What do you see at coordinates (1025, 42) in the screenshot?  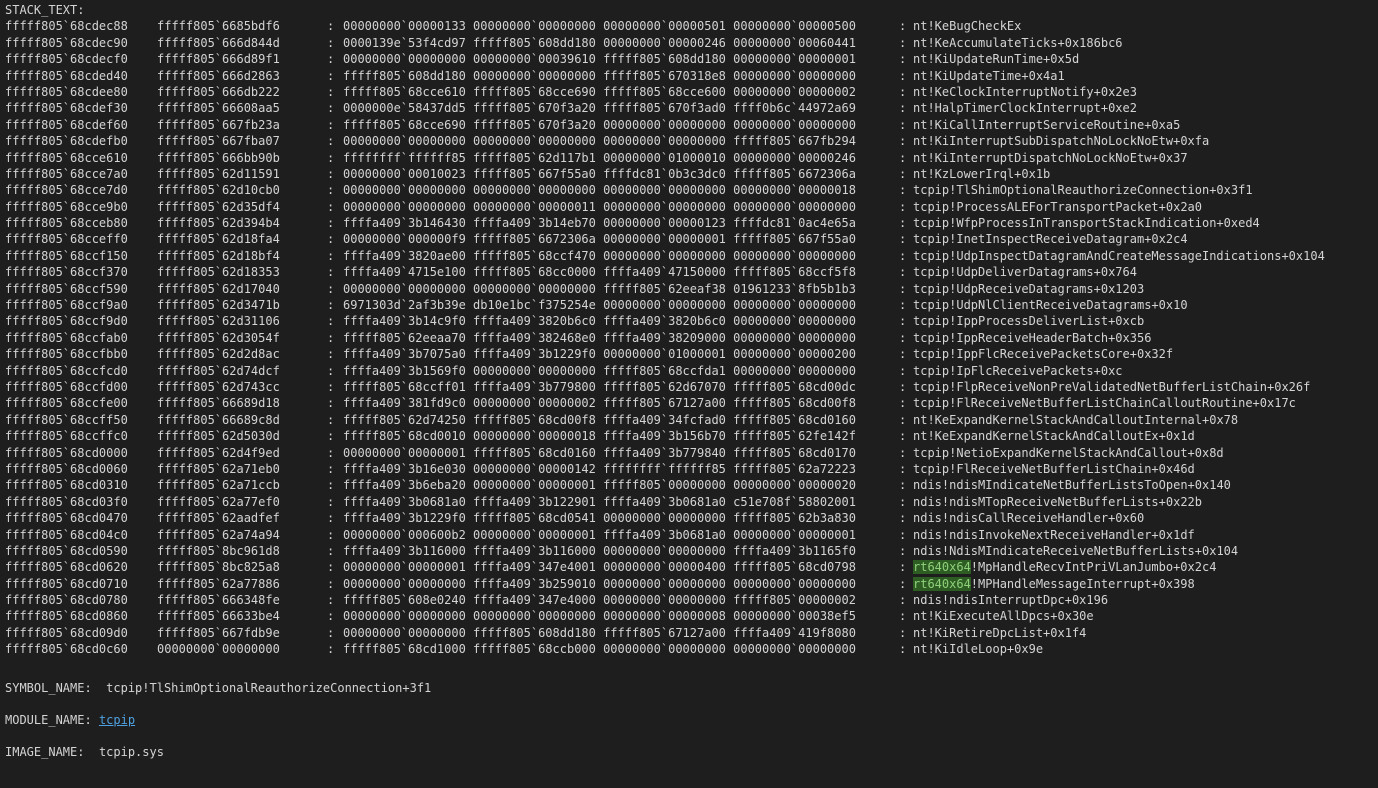 I see `frame-call: !KeAccumulateTicks+0x186bc6` at bounding box center [1025, 42].